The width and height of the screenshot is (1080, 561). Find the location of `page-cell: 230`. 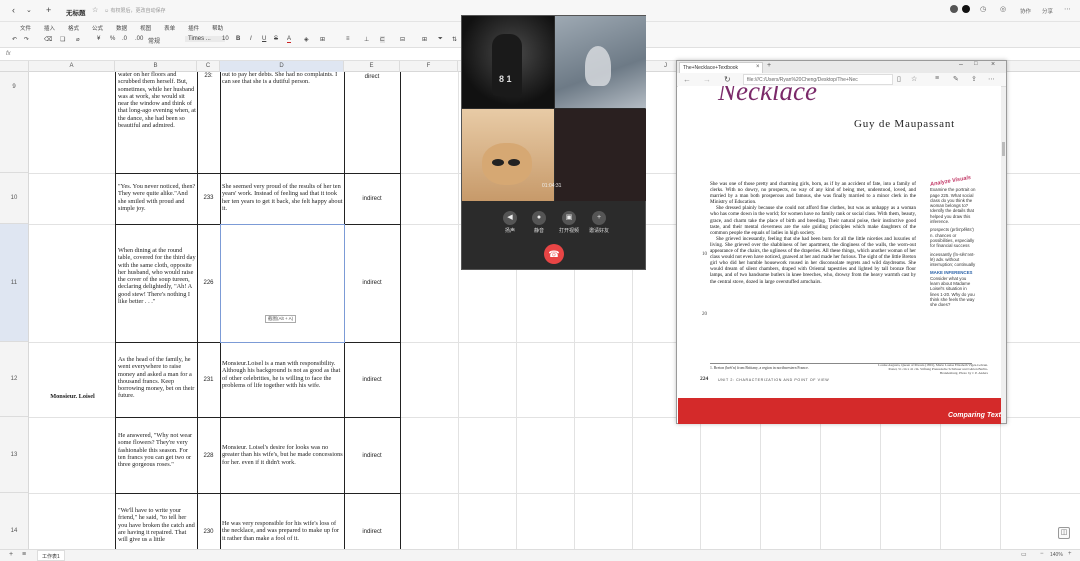

page-cell: 230 is located at coordinates (208, 532).